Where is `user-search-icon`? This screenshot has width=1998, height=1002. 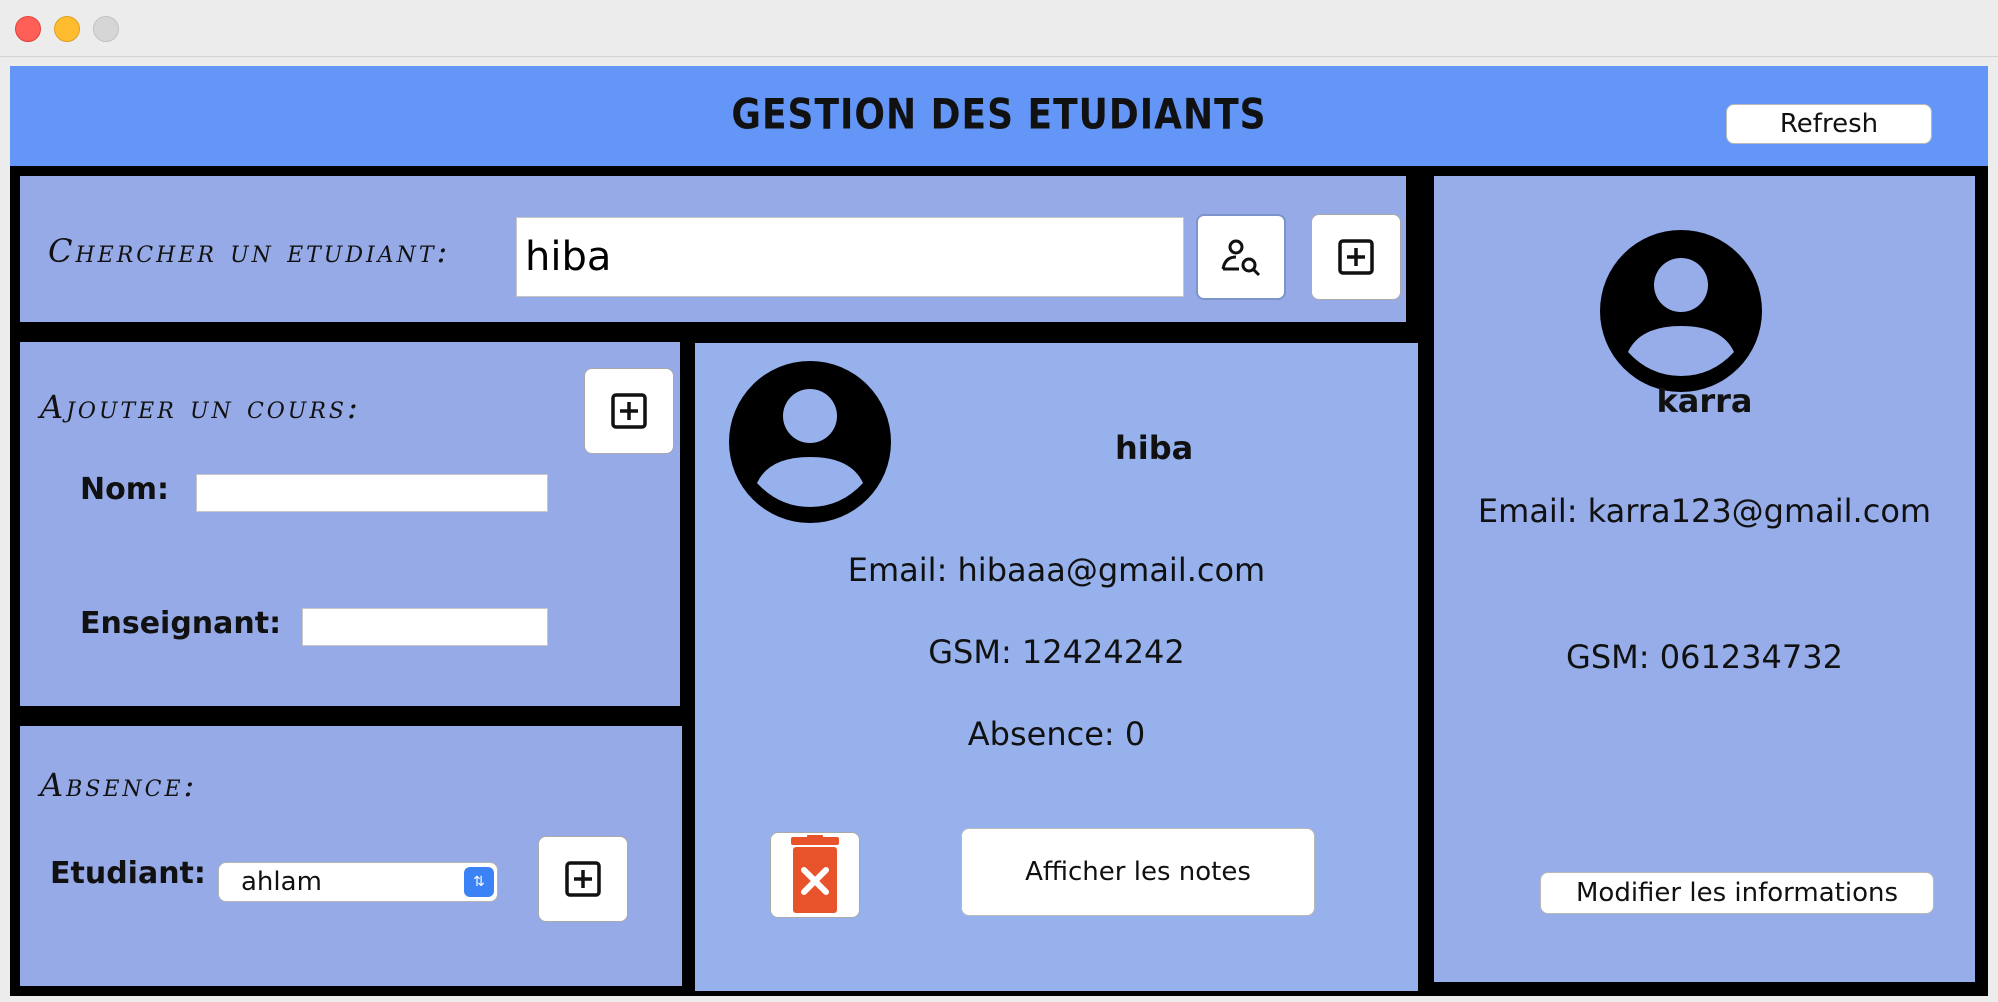 user-search-icon is located at coordinates (1241, 258).